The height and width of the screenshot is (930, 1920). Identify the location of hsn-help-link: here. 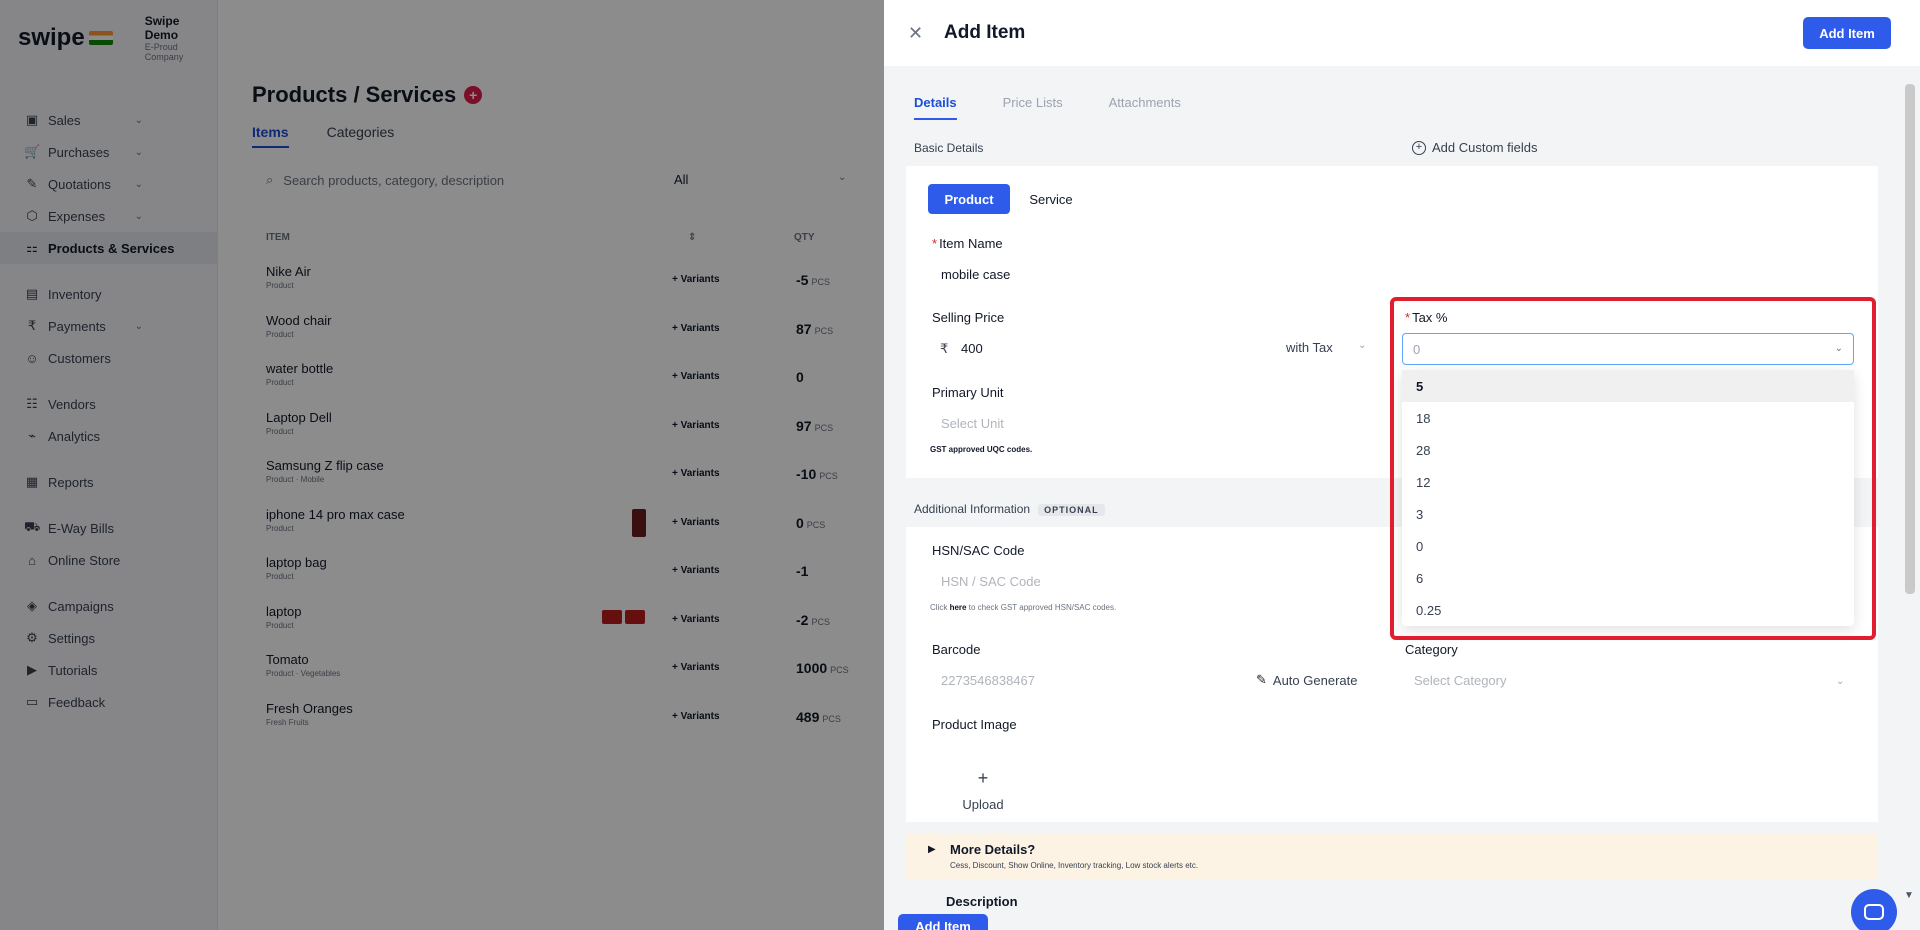
(958, 607).